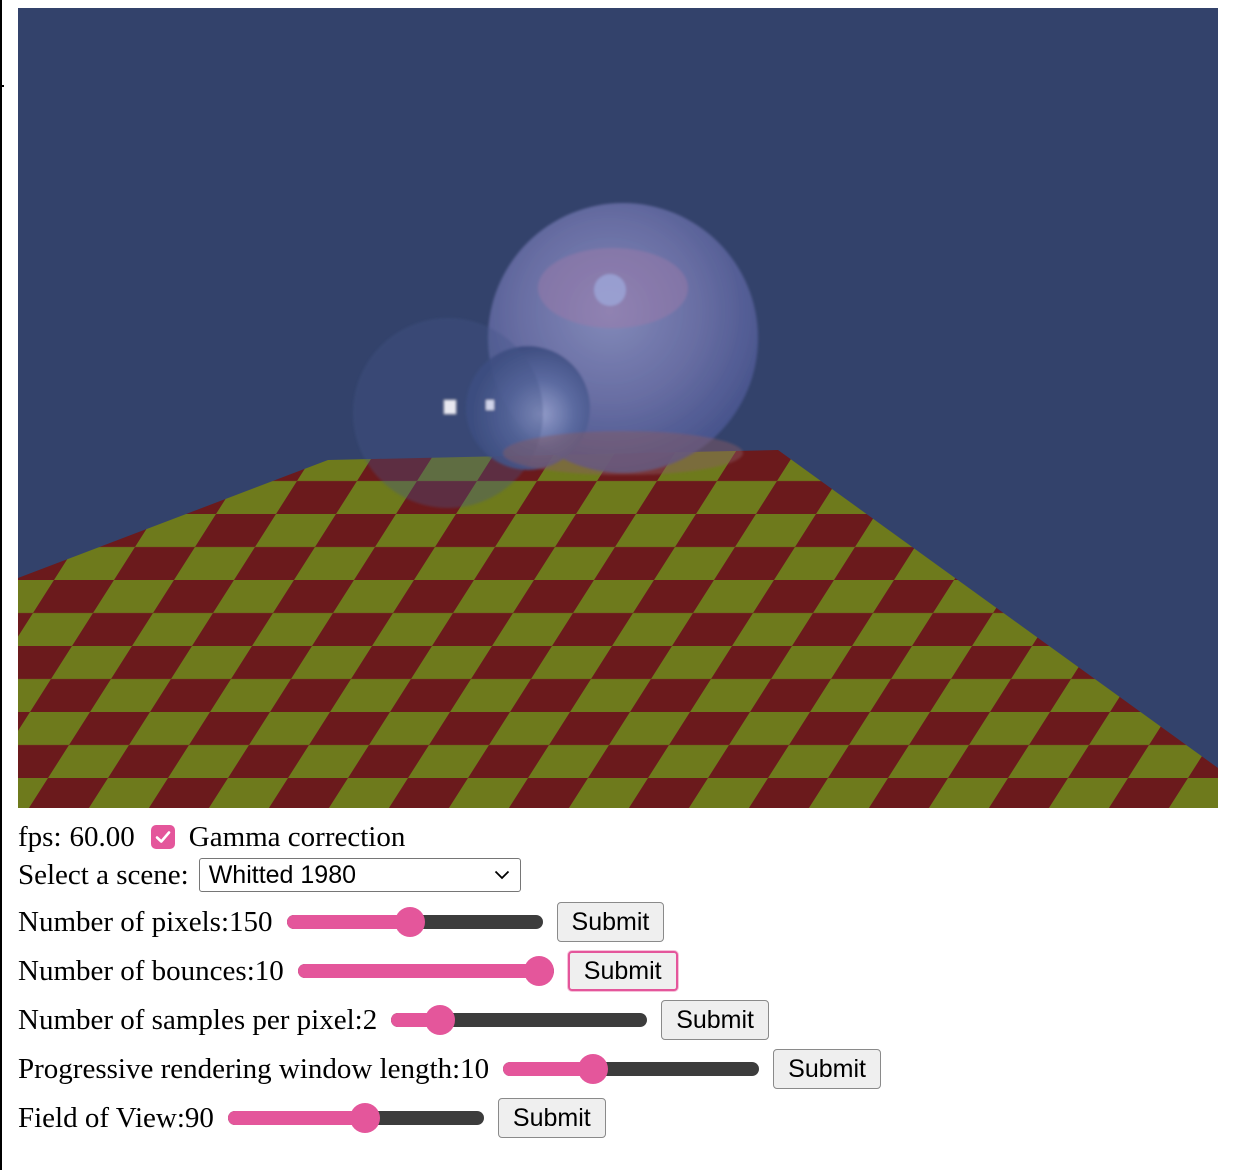 The image size is (1250, 1170). Describe the element at coordinates (282, 875) in the screenshot. I see `scene-select-value: Whitted 1980` at that location.